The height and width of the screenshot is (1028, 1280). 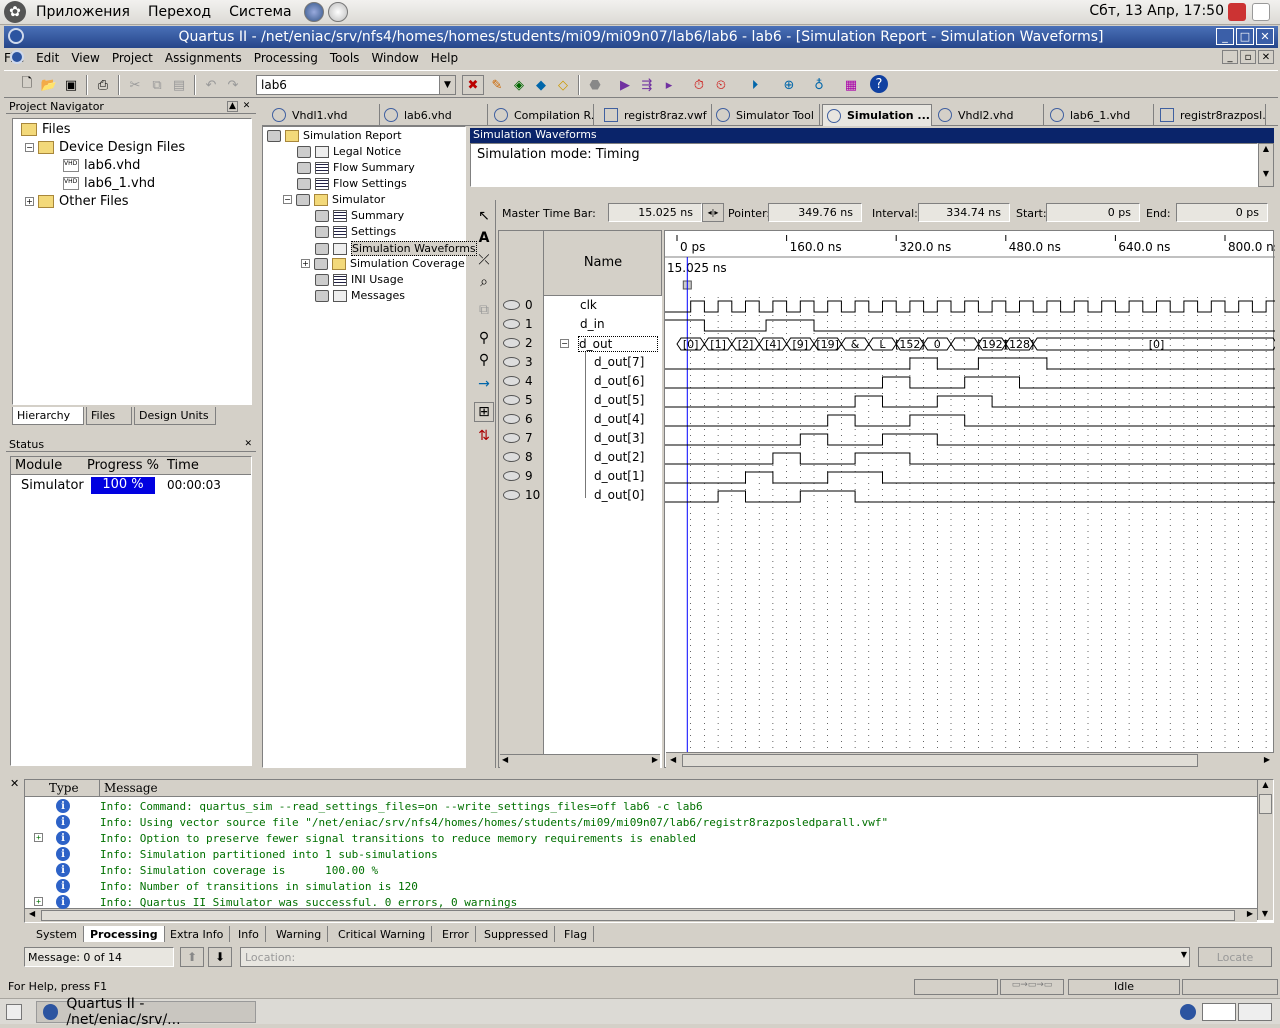 I want to click on project-combo: lab6 ▼, so click(x=356, y=85).